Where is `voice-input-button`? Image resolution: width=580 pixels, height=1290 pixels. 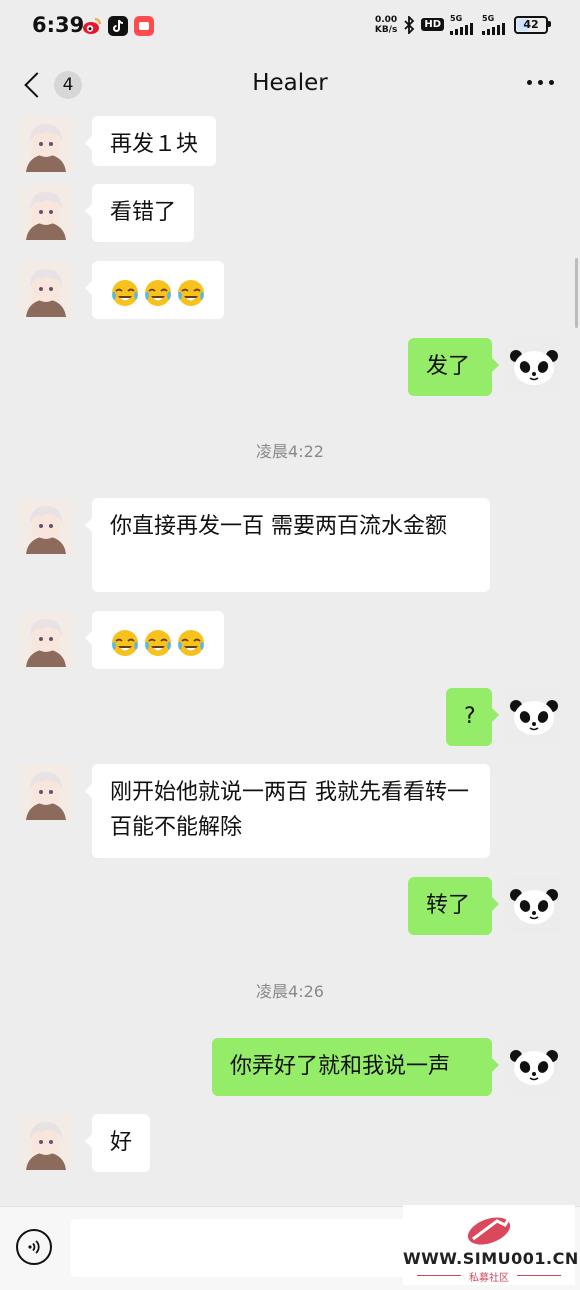
voice-input-button is located at coordinates (34, 1247).